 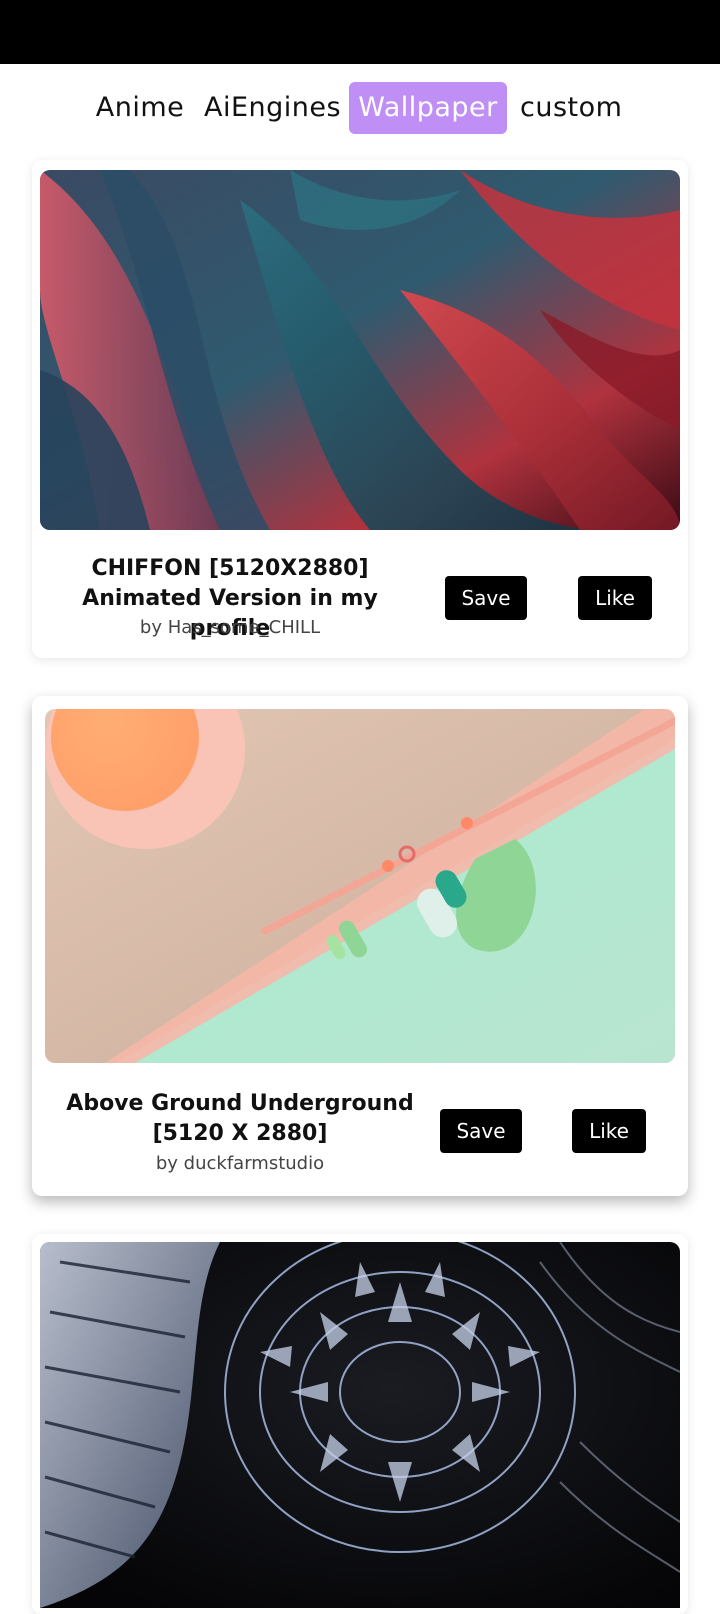 I want to click on category-tabs: Anime AiEngines Wallpaper custom, so click(x=360, y=108).